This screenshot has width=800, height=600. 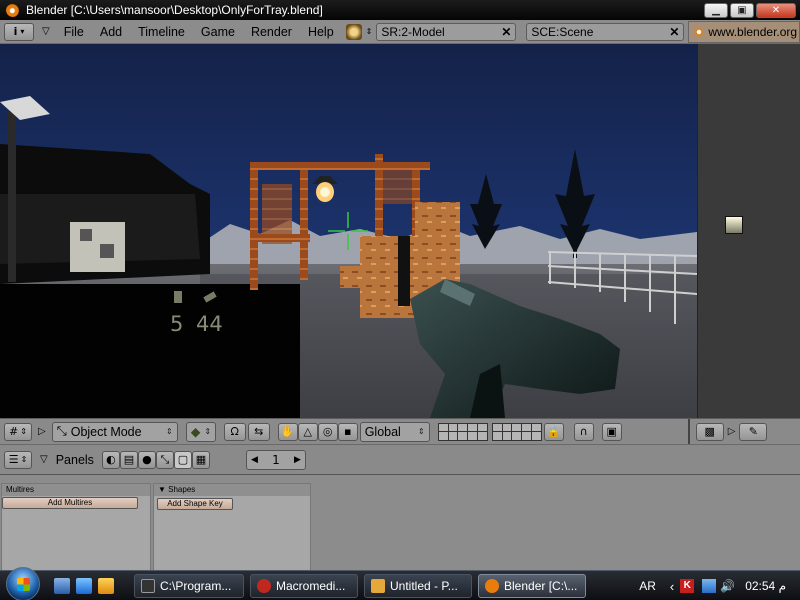 What do you see at coordinates (271, 32) in the screenshot?
I see `menu-render: Render` at bounding box center [271, 32].